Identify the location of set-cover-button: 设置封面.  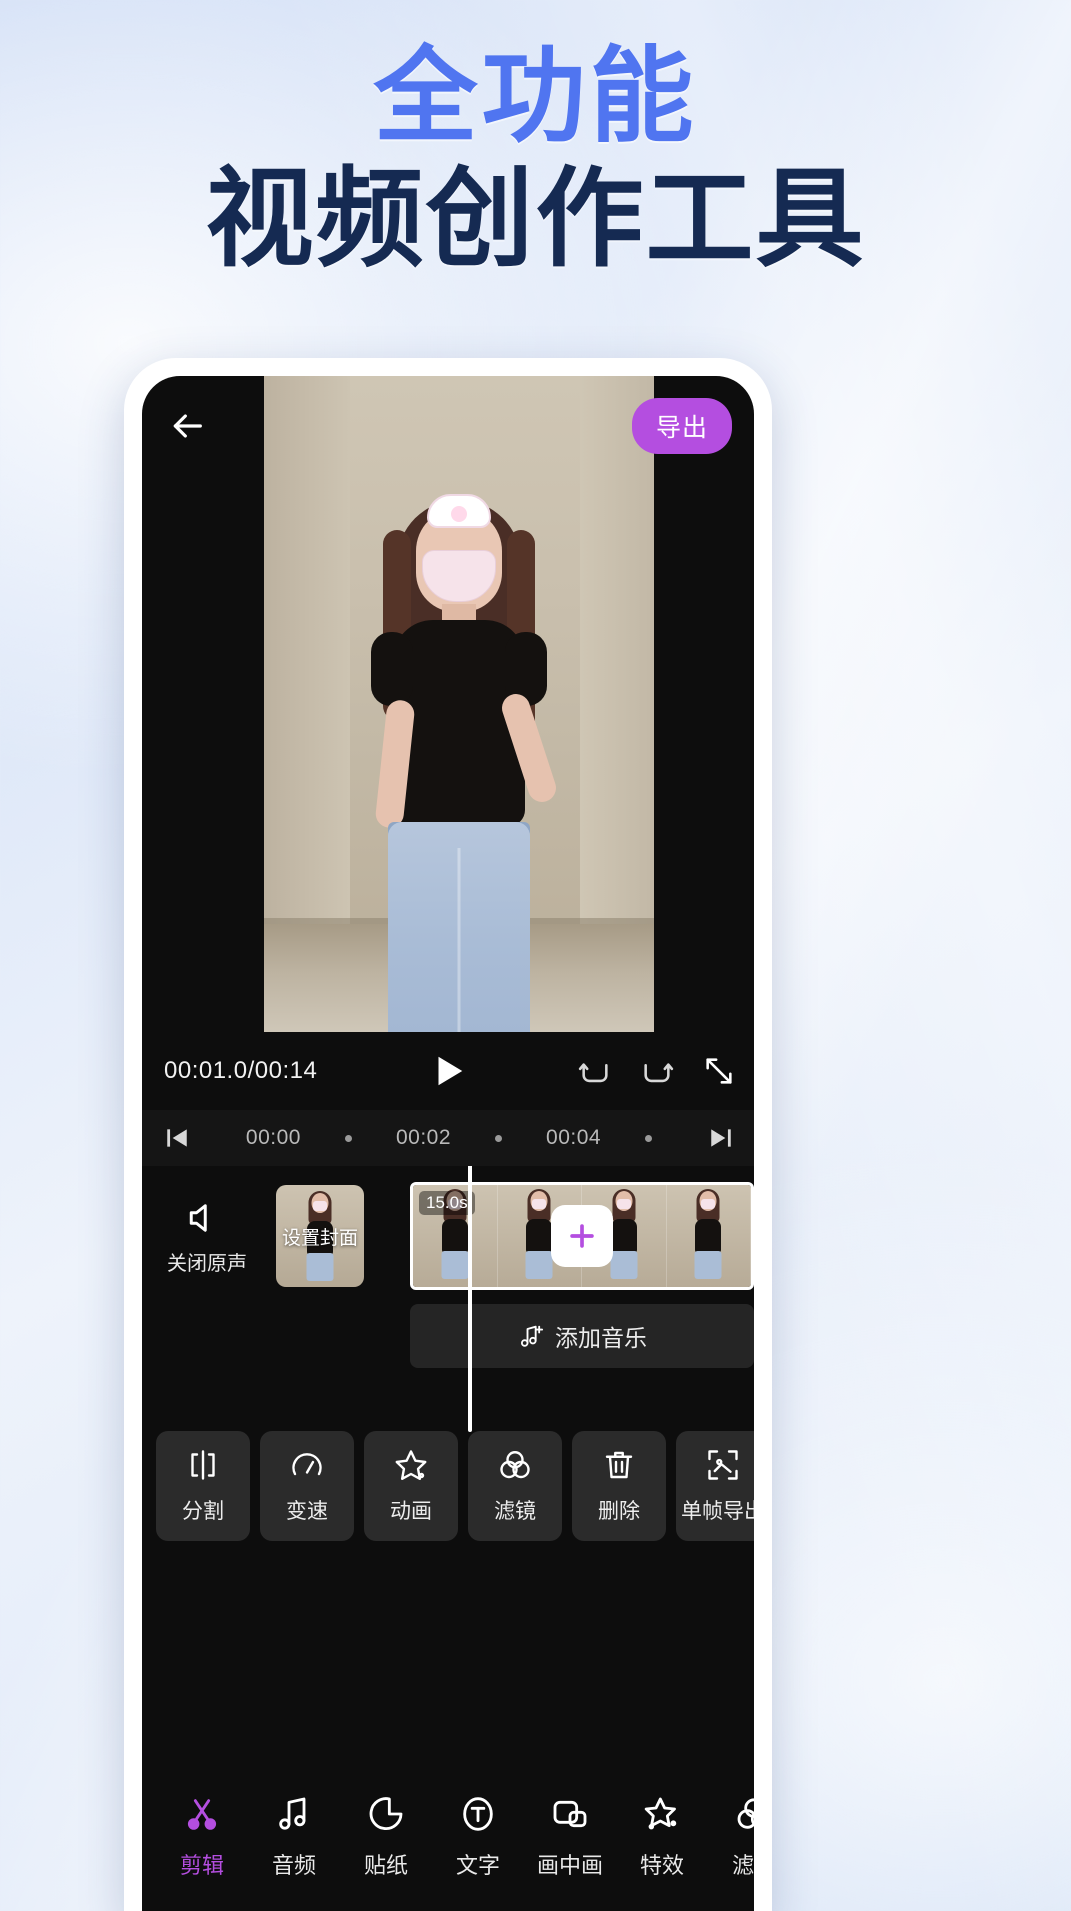
(320, 1236).